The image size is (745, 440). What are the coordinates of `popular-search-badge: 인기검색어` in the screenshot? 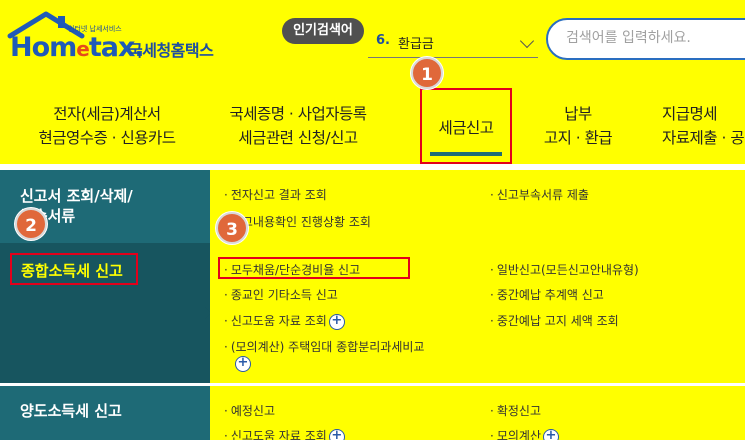 It's located at (323, 31).